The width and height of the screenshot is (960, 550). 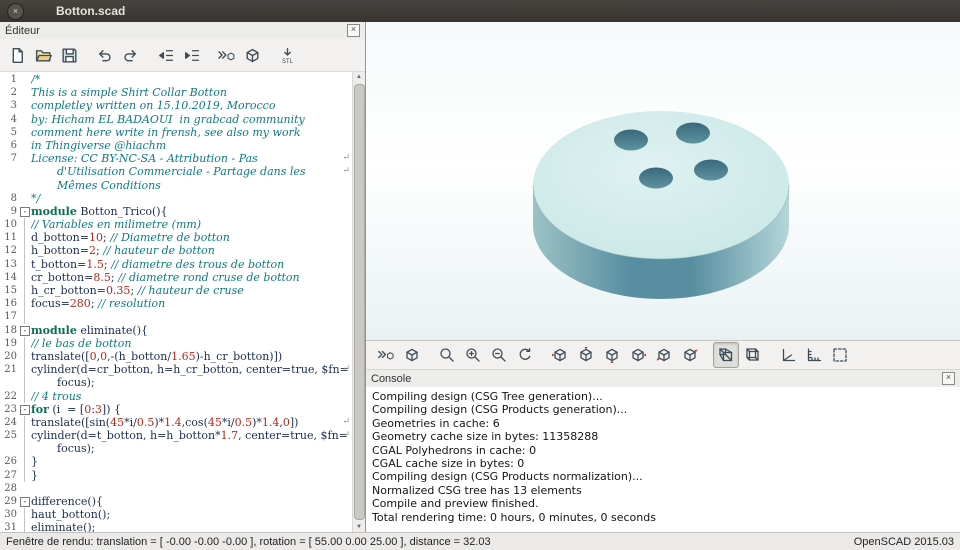 I want to click on view-back-icon, so click(x=691, y=355).